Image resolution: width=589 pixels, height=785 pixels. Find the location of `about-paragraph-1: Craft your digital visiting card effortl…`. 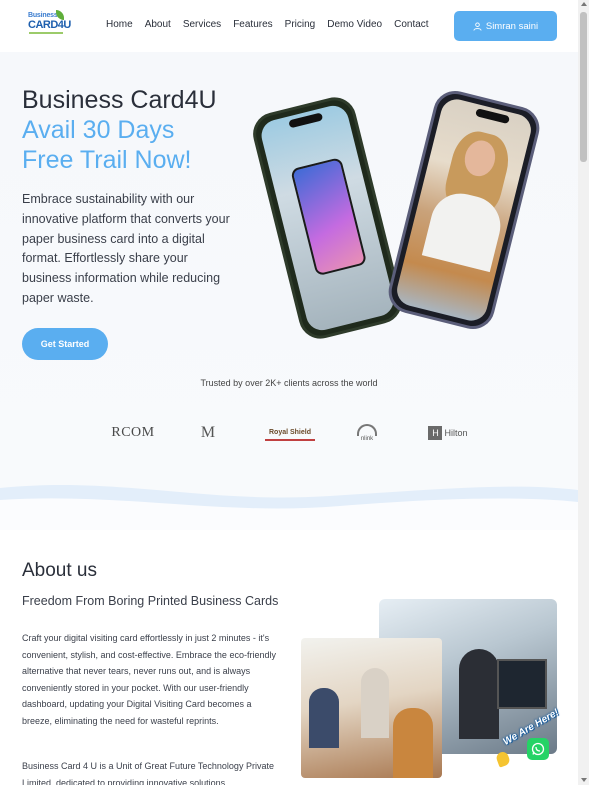

about-paragraph-1: Craft your digital visiting card effortl… is located at coordinates (149, 679).